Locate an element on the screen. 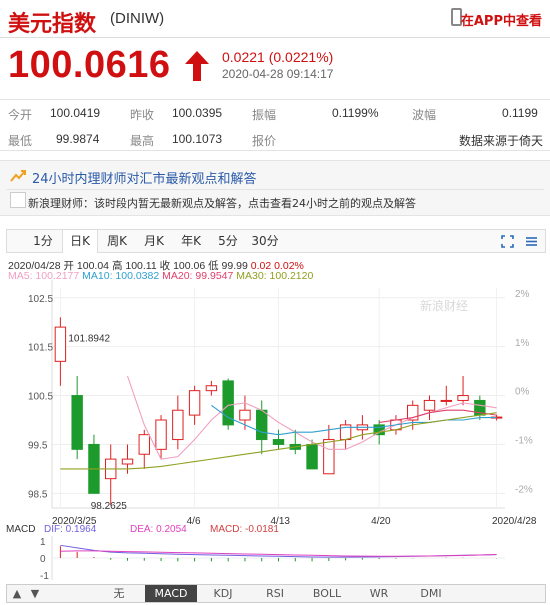 The image size is (550, 605). macd-label: MACD is located at coordinates (20, 529).